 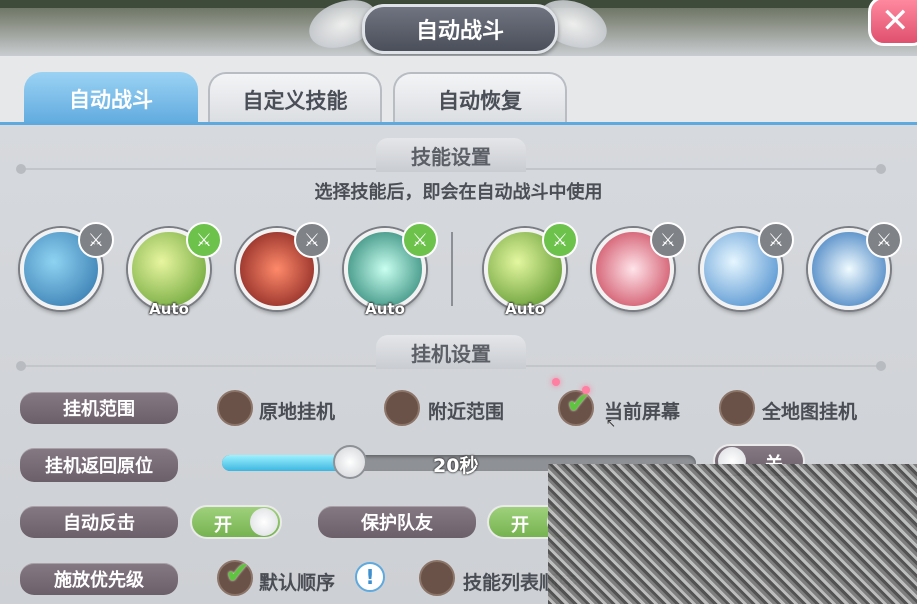 What do you see at coordinates (732, 534) in the screenshot?
I see `censored-region` at bounding box center [732, 534].